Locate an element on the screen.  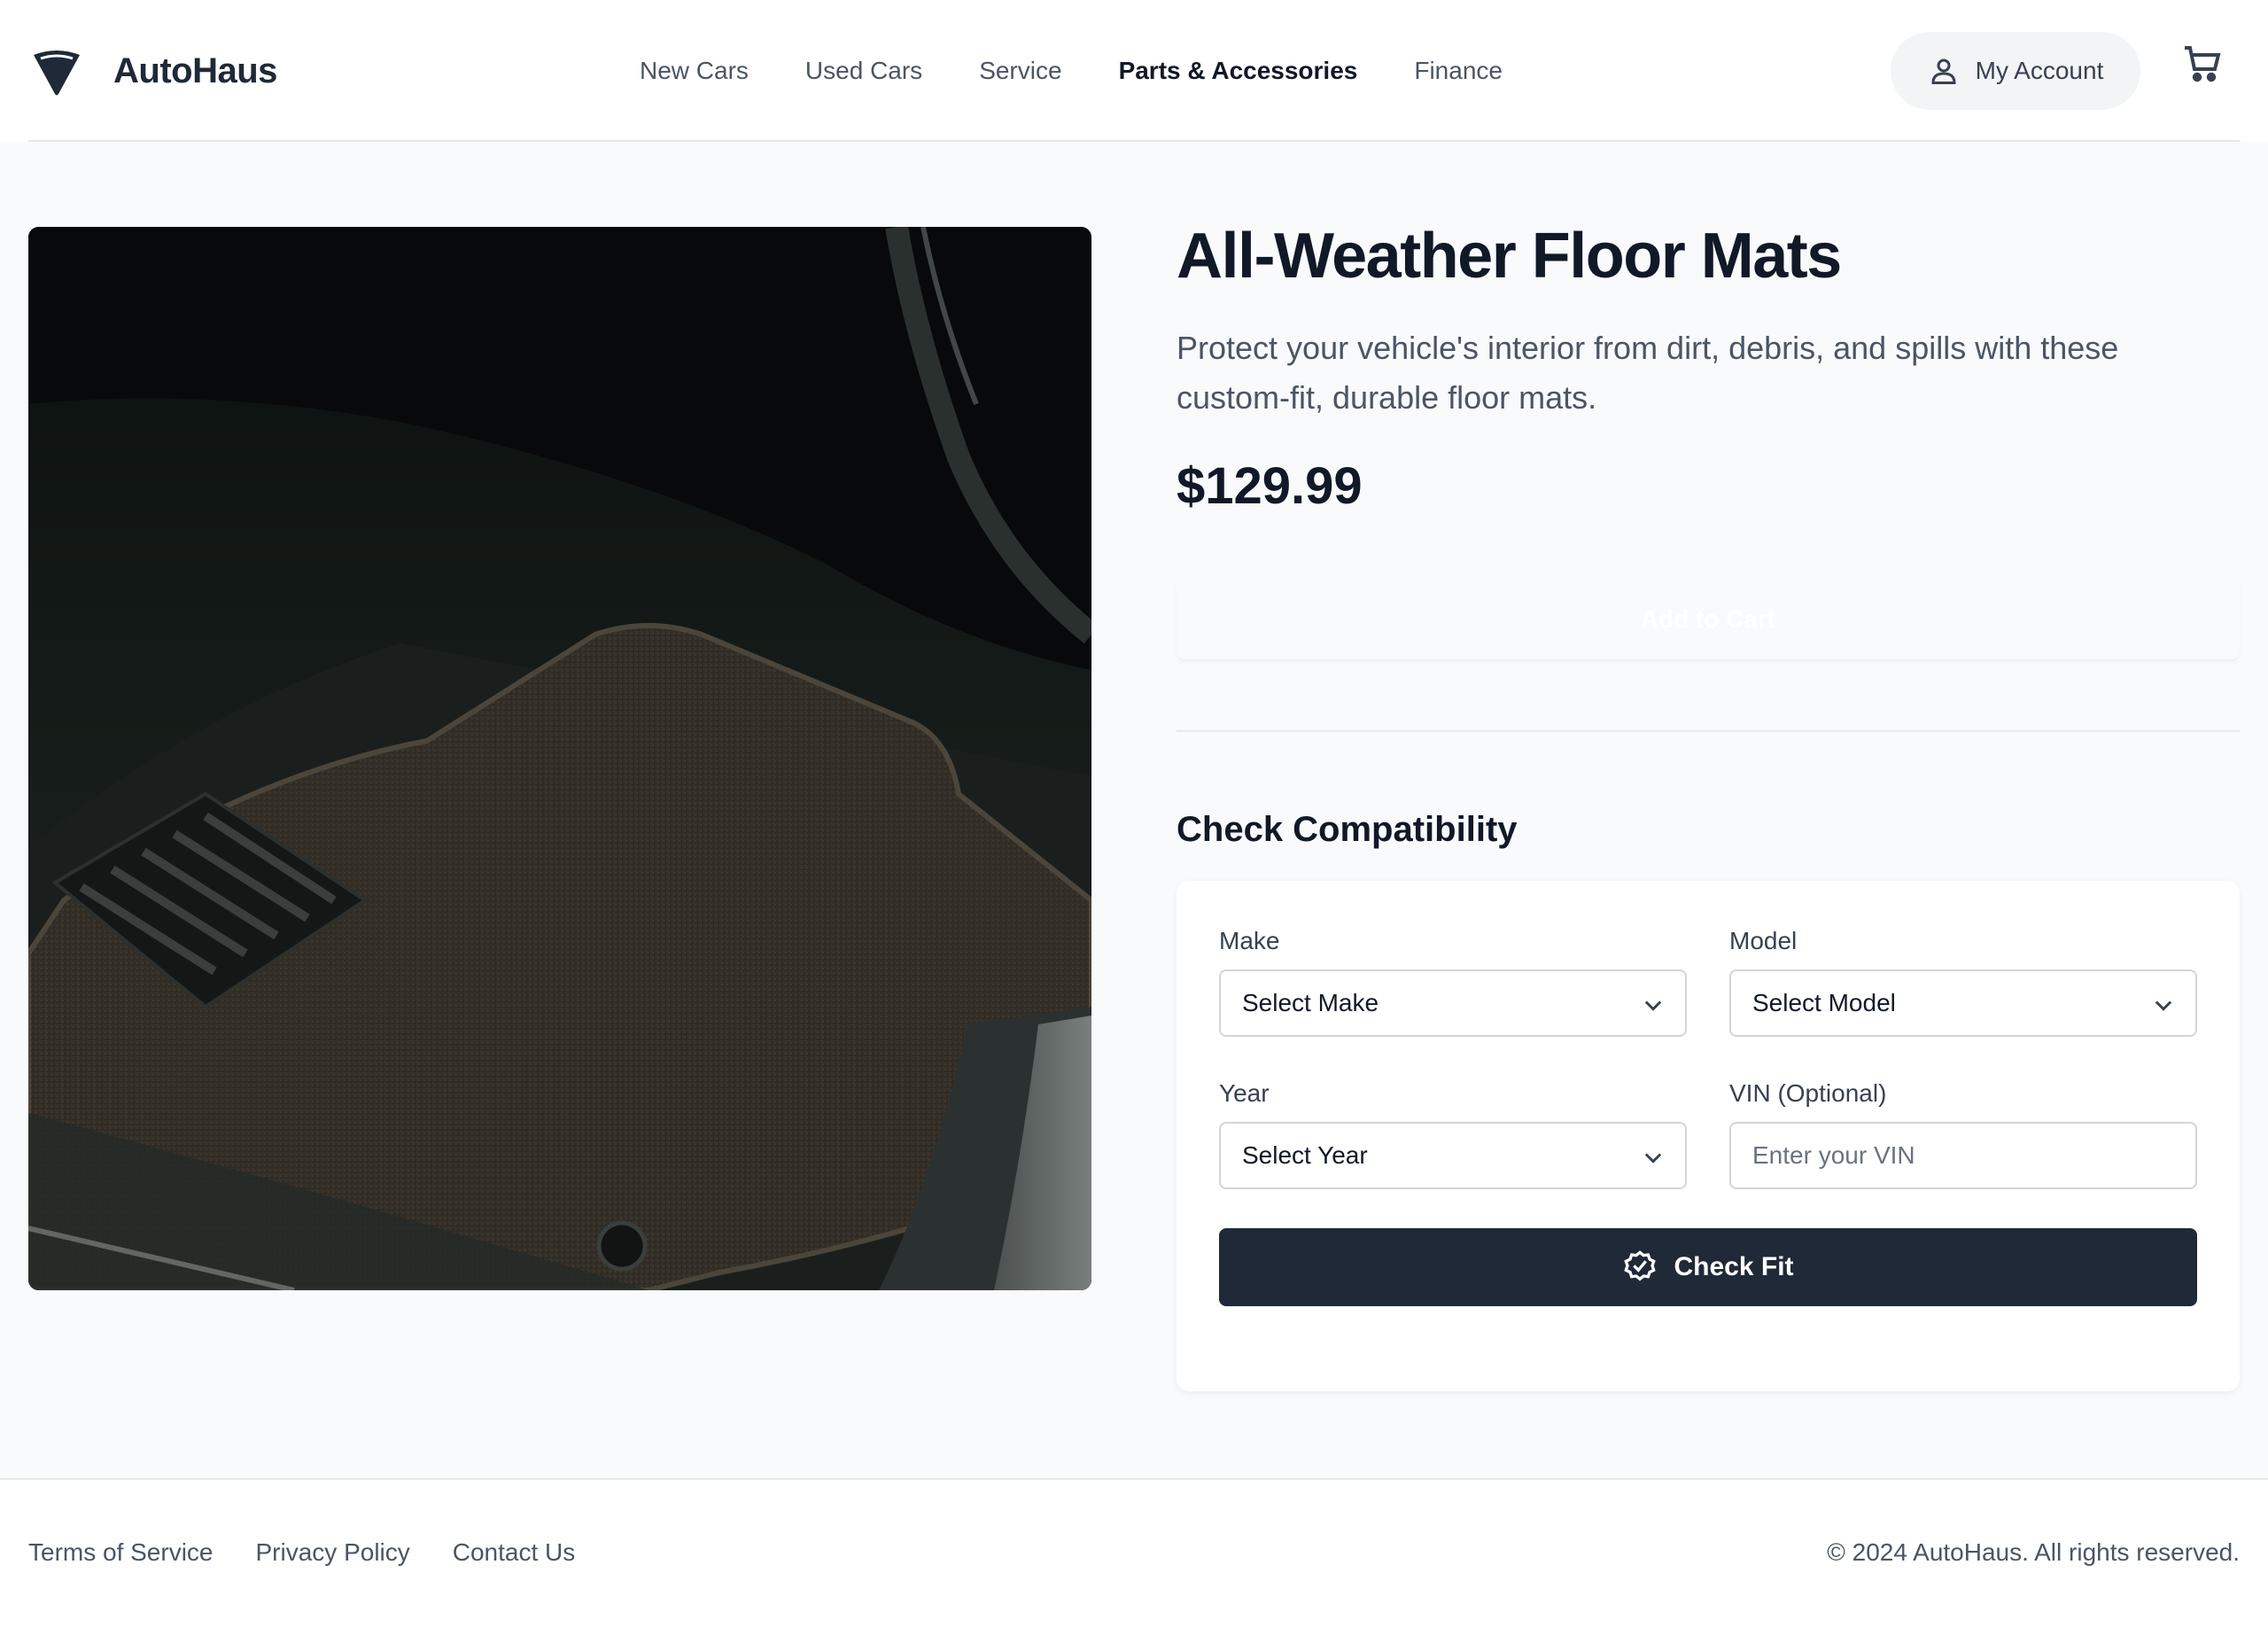
footer-link-privacy: Privacy Policy is located at coordinates (333, 1552).